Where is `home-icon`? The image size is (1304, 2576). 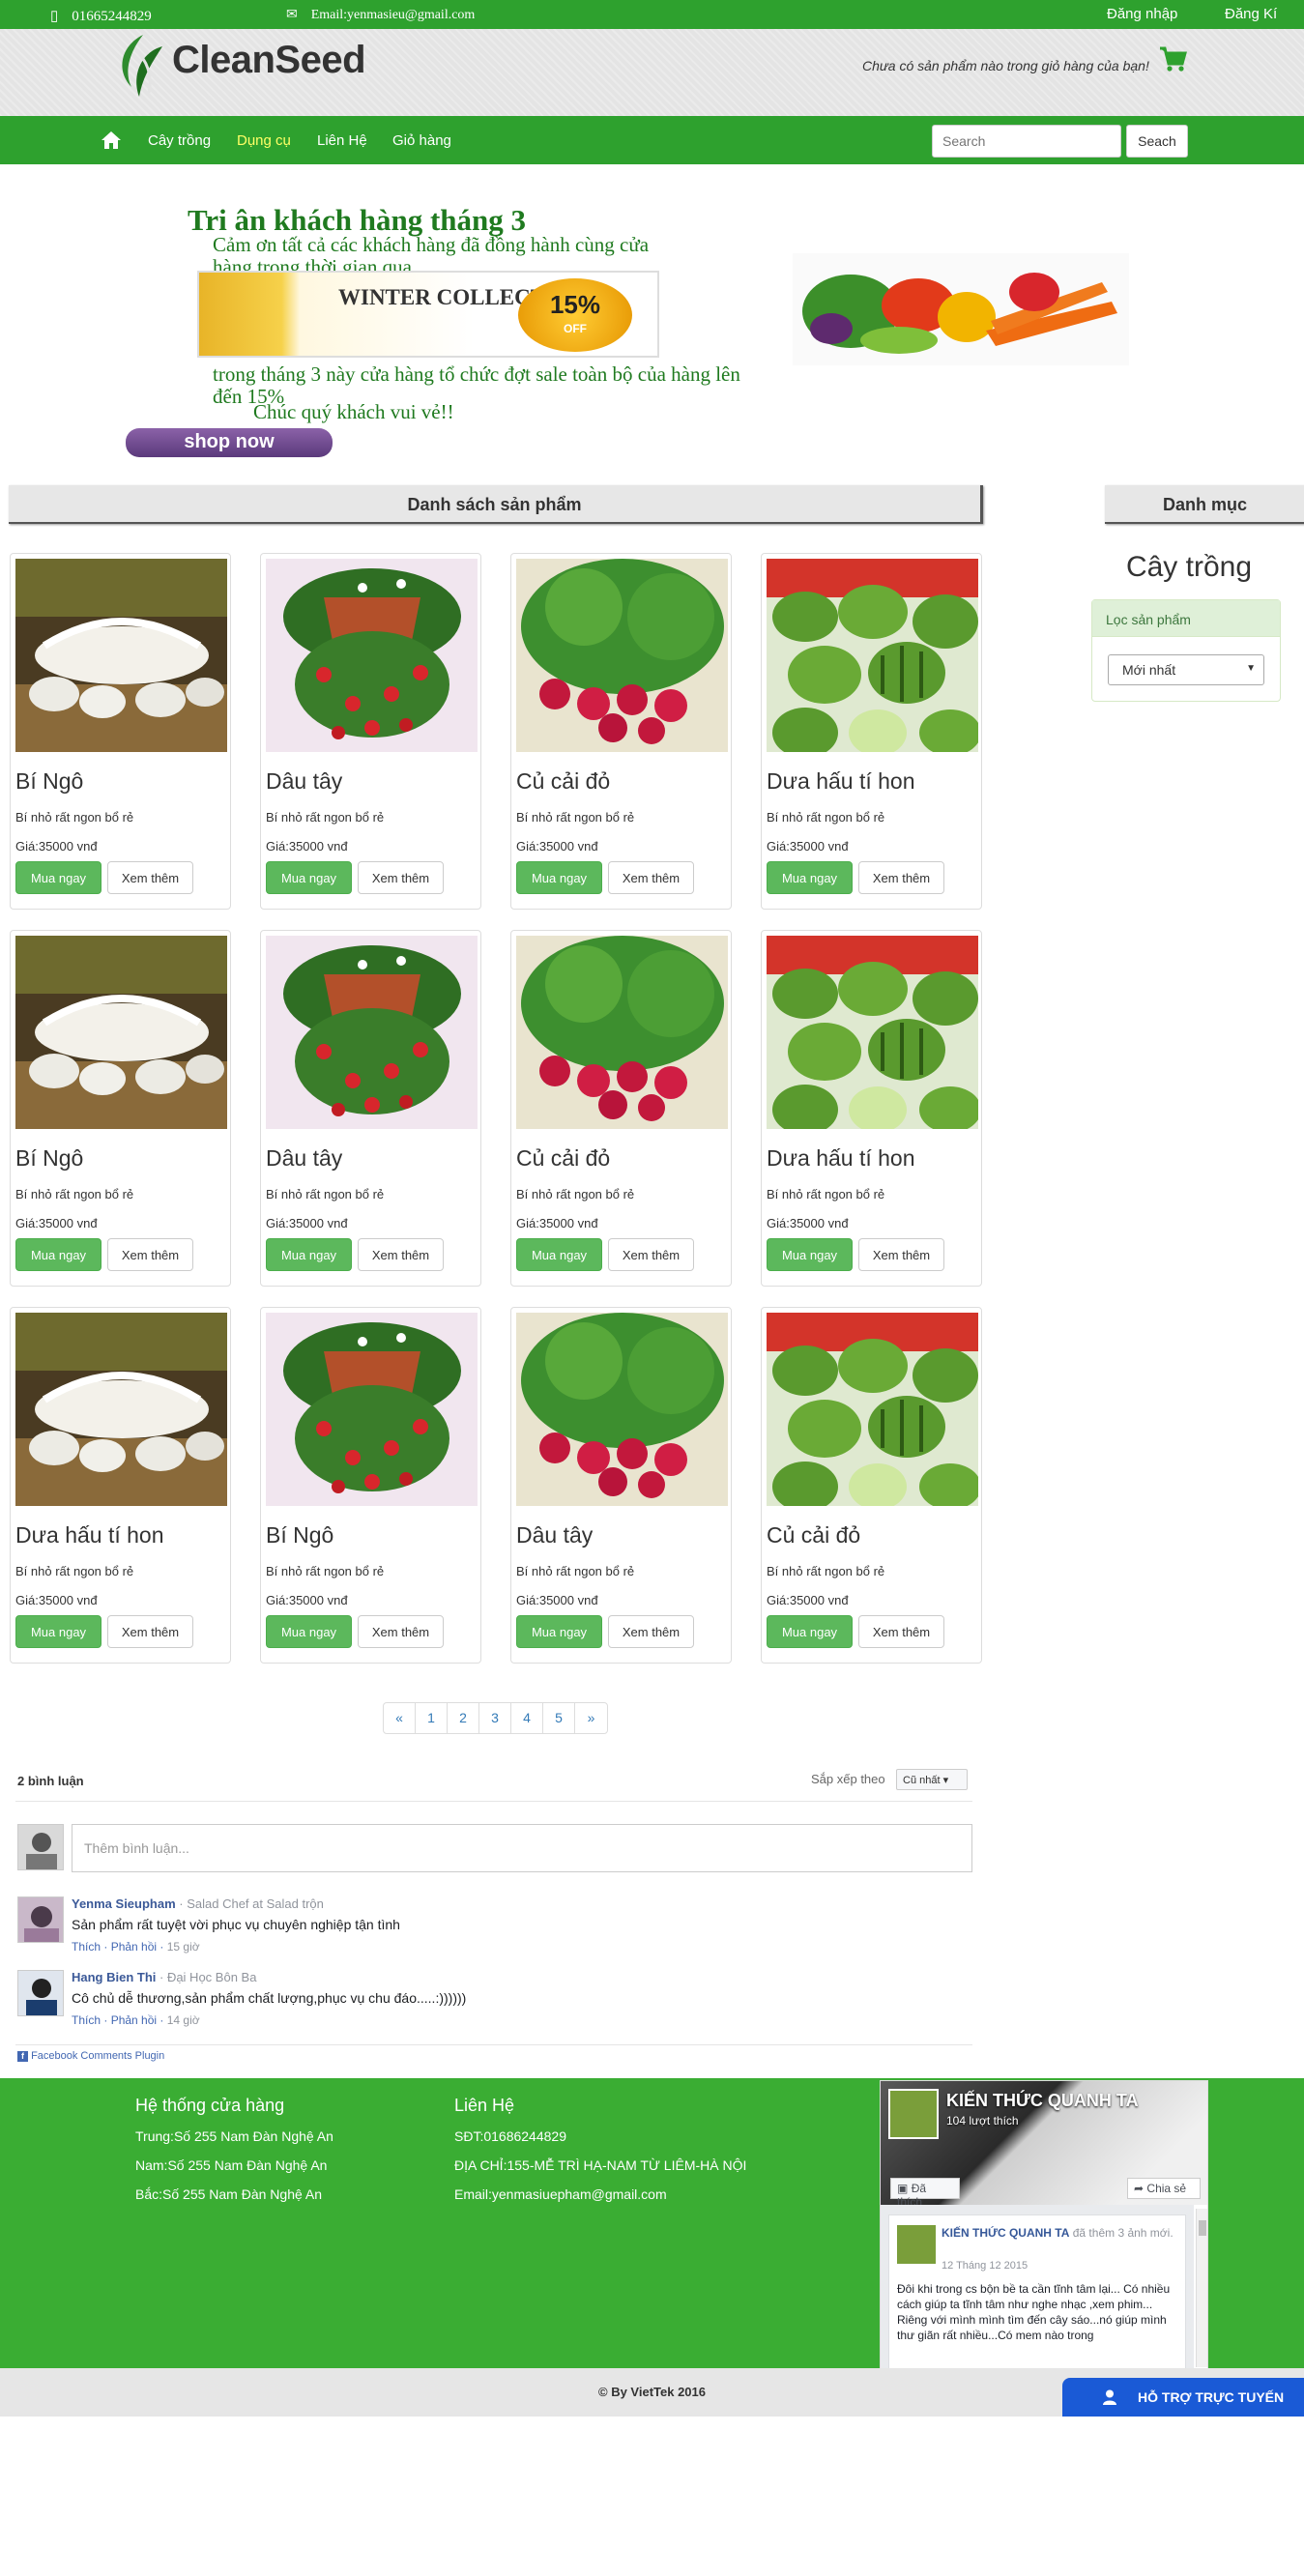
home-icon is located at coordinates (111, 140).